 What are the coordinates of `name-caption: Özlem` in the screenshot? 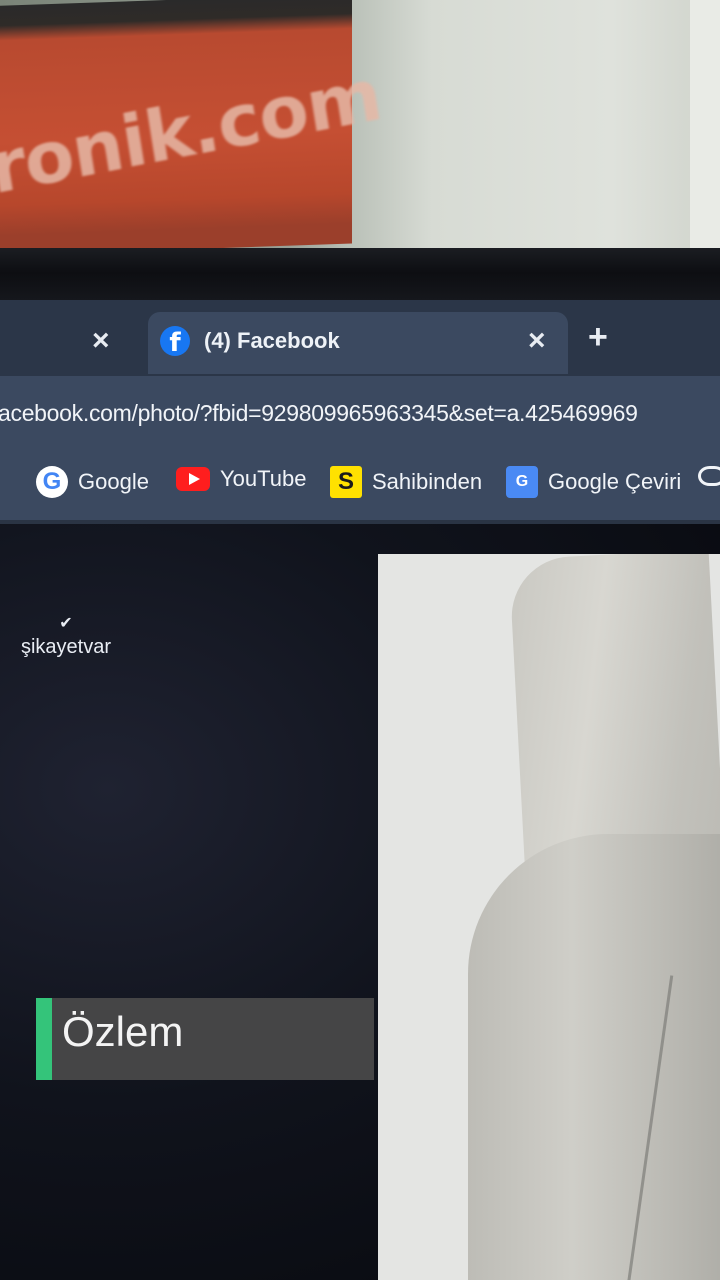 It's located at (205, 1039).